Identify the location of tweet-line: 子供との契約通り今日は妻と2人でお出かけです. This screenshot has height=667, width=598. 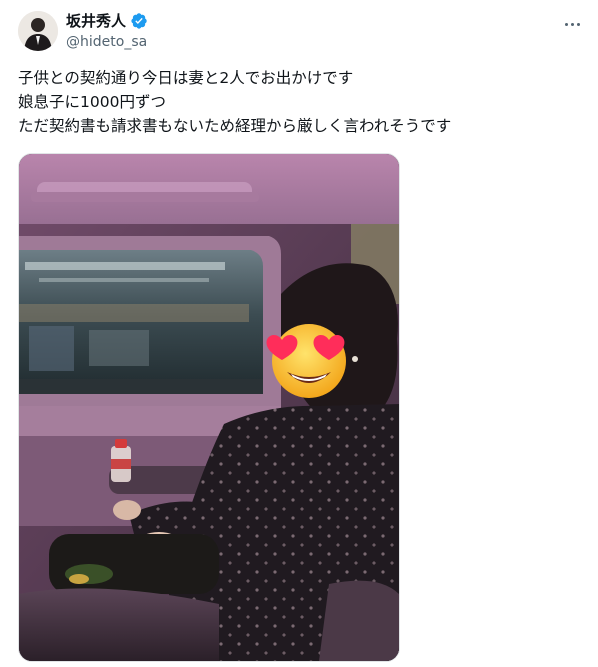
(186, 78).